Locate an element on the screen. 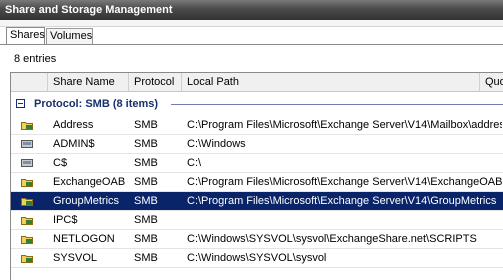 The image size is (503, 280). share-name: IPC$ is located at coordinates (65, 220).